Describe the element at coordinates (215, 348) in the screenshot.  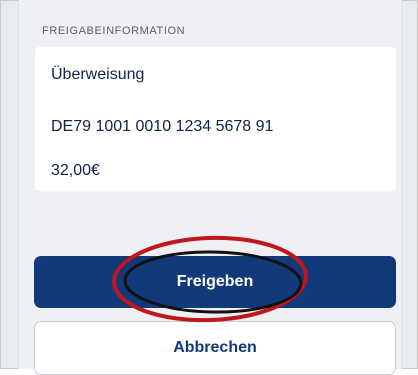
I see `cancel-button: Abbrechen` at that location.